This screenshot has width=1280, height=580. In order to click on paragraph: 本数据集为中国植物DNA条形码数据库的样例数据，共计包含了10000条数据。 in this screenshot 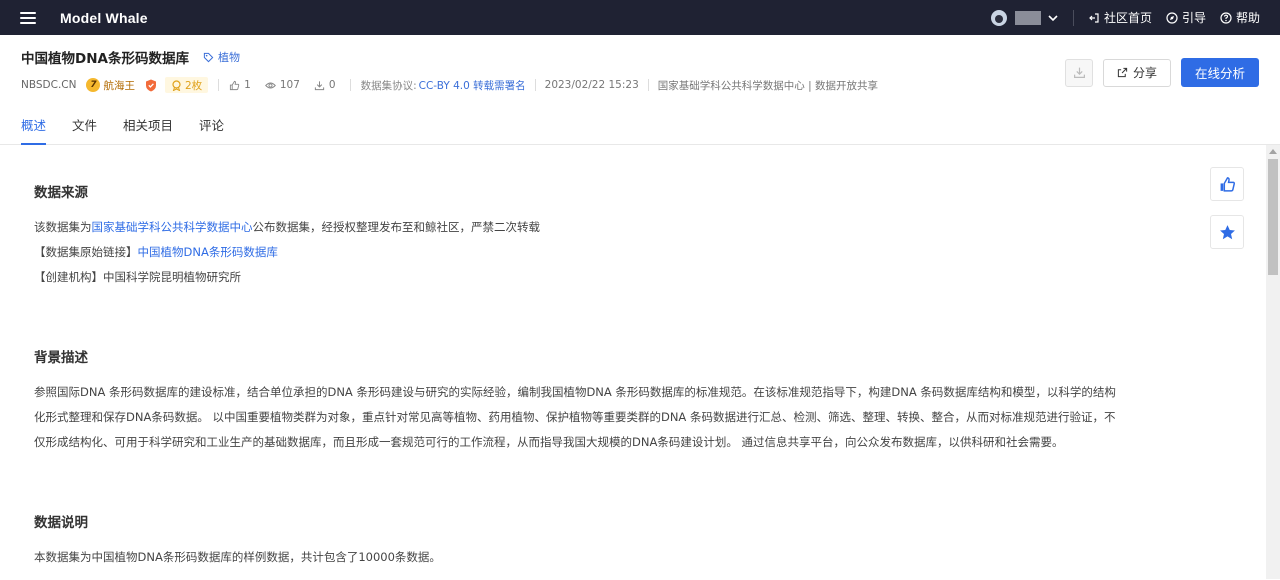, I will do `click(237, 557)`.